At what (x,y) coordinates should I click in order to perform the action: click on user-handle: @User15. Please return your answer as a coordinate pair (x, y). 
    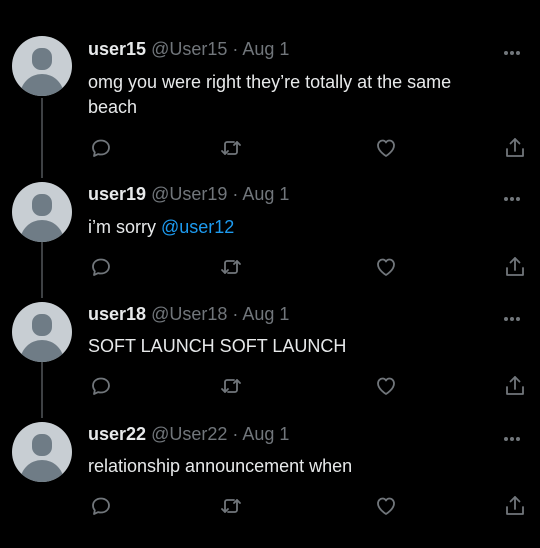
    Looking at the image, I should click on (189, 49).